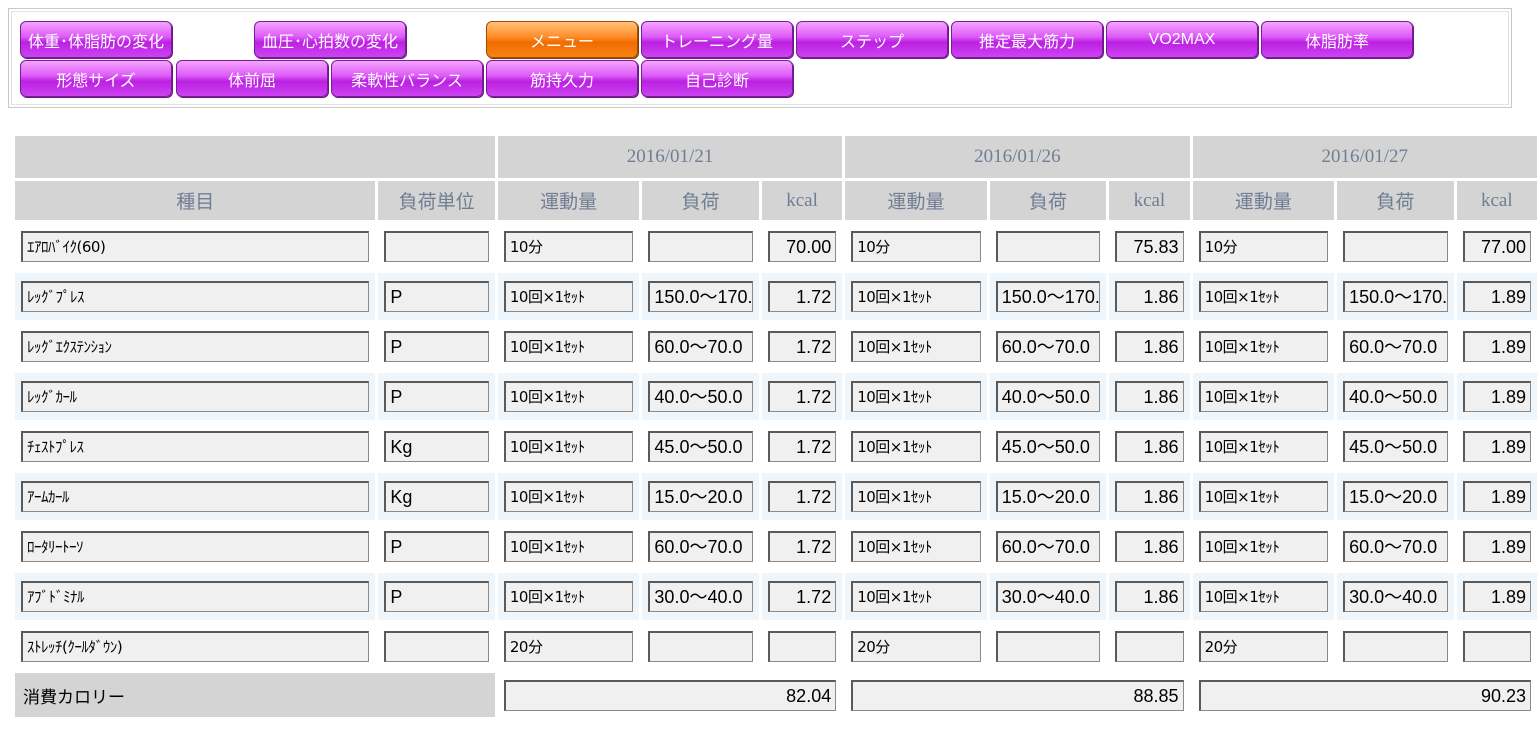  Describe the element at coordinates (700, 296) in the screenshot. I see `load-field: 150.0～170.0` at that location.